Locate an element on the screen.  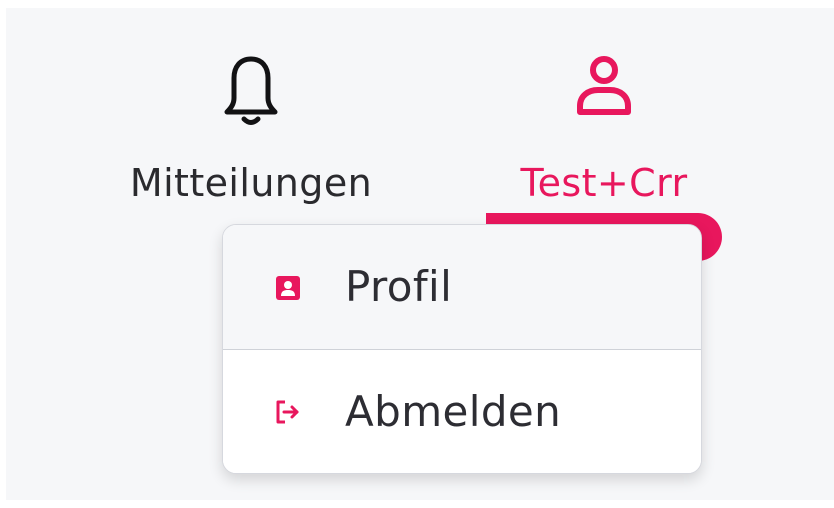
profile-card-icon is located at coordinates (288, 288).